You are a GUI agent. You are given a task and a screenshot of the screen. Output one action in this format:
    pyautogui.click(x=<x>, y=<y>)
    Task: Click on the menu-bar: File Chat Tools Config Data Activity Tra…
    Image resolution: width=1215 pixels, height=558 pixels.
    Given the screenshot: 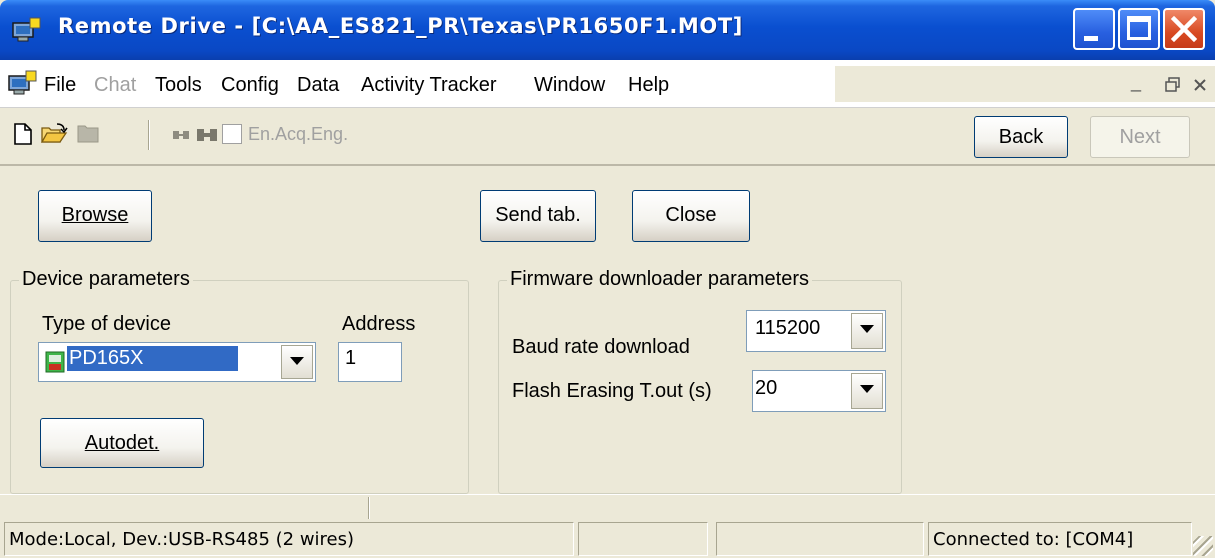 What is the action you would take?
    pyautogui.click(x=607, y=84)
    